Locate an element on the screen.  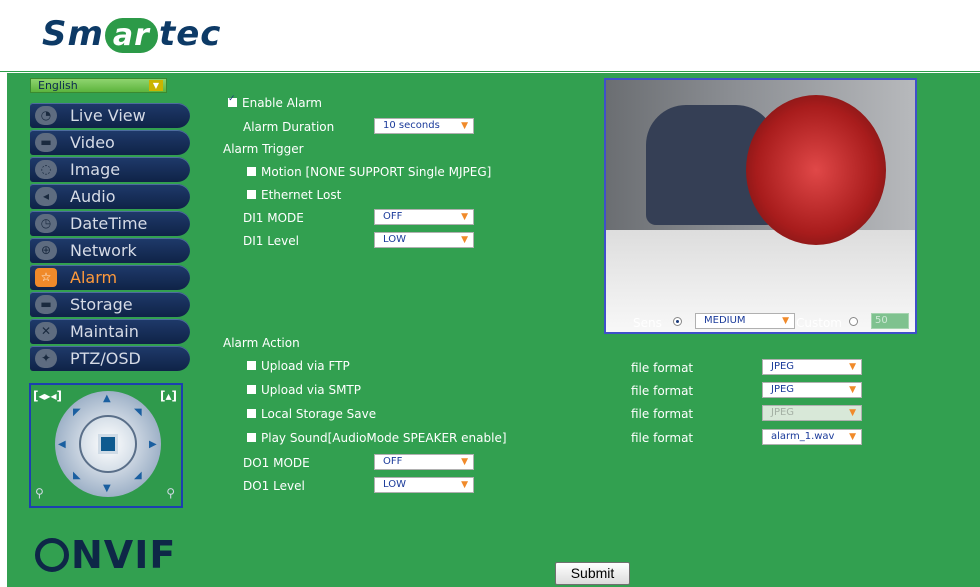
nav-live-view: ◔ Live View is located at coordinates (110, 115).